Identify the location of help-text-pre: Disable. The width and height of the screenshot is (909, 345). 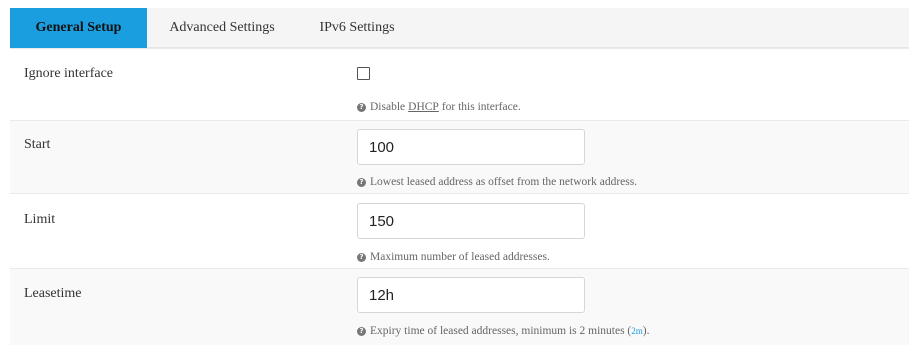
(388, 107).